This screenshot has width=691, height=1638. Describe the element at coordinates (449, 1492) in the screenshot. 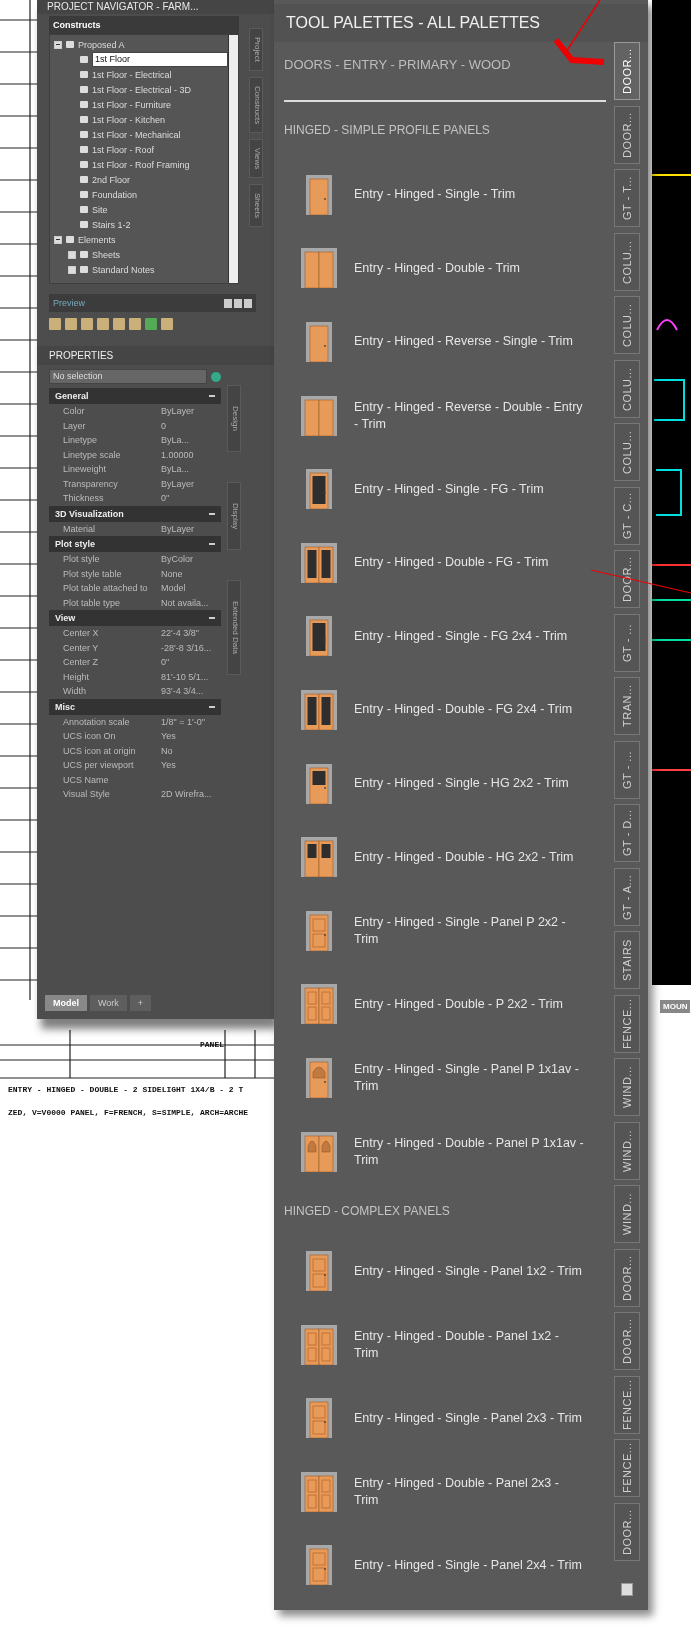

I see `palette-tool: Entry - Hinged - Double - Panel 2x3 - Trim` at that location.